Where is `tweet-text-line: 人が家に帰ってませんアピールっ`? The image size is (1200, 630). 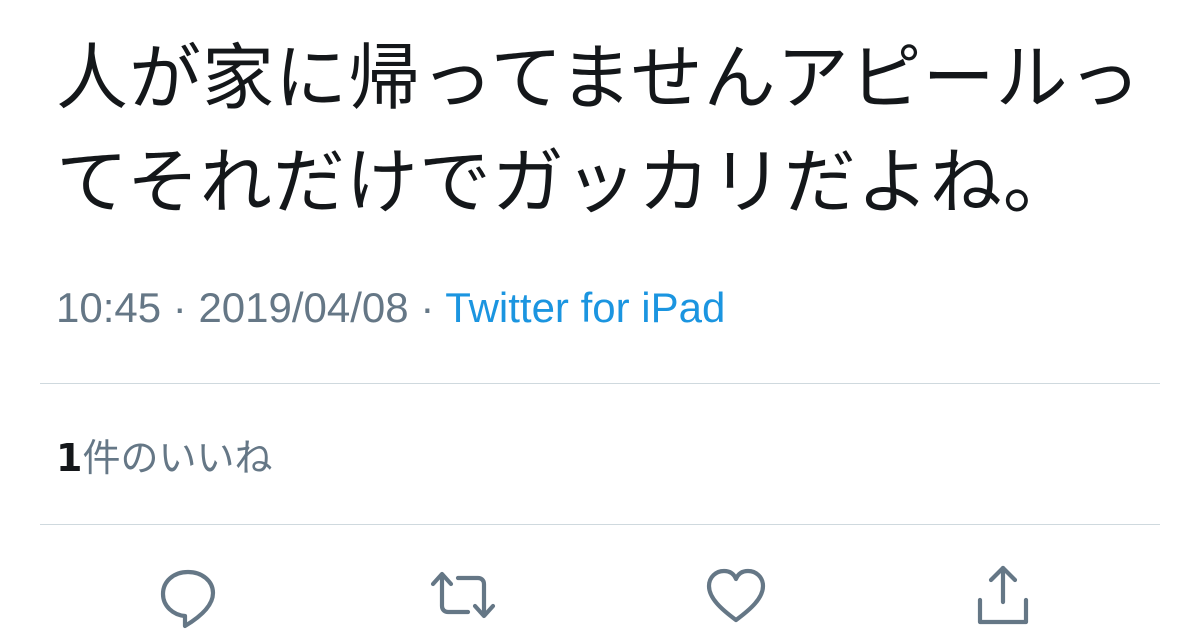 tweet-text-line: 人が家に帰ってませんアピールっ is located at coordinates (599, 78).